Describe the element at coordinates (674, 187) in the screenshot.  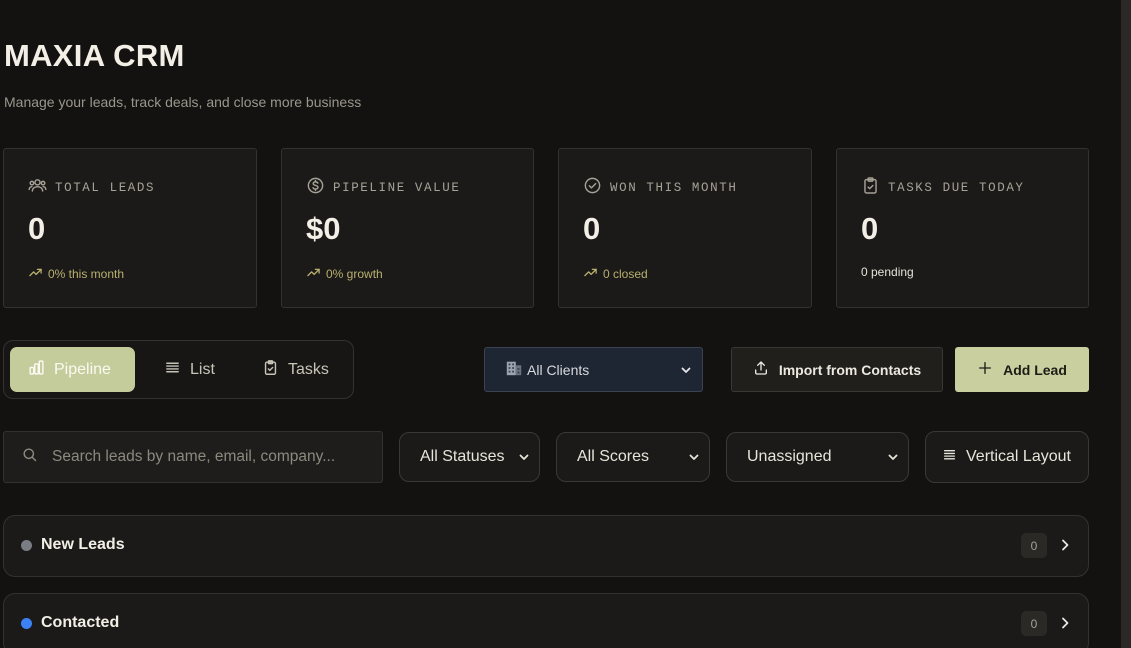
I see `stat-label: WON THIS MONTH` at that location.